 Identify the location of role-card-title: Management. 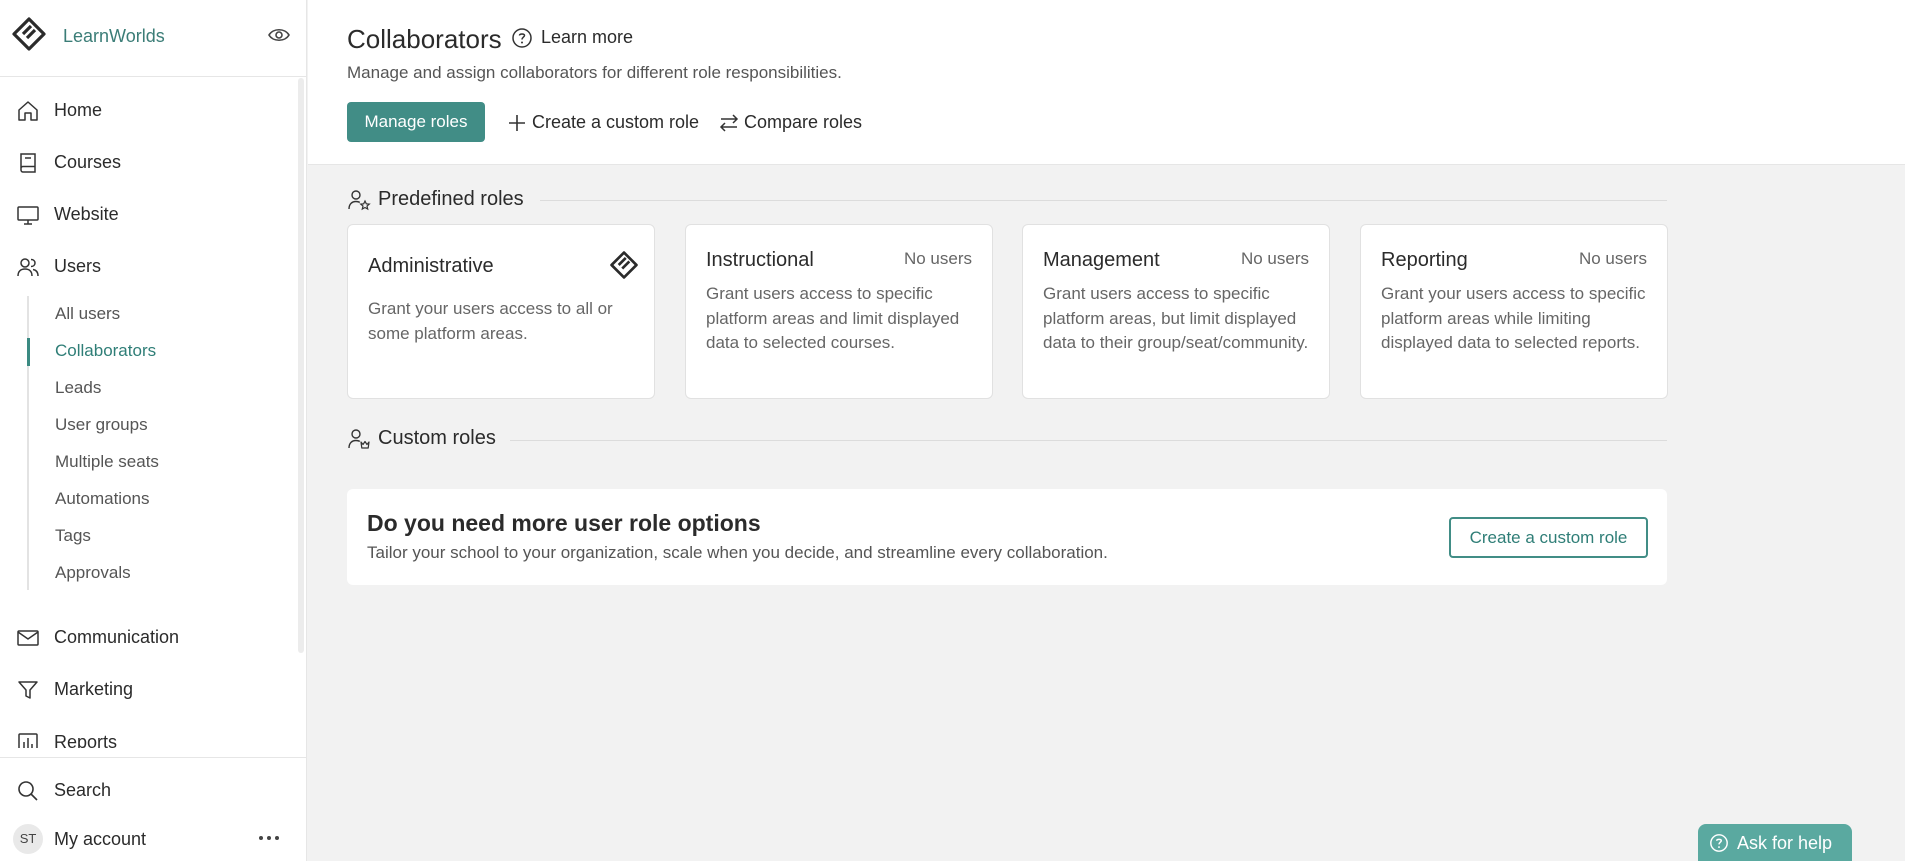
(1101, 260).